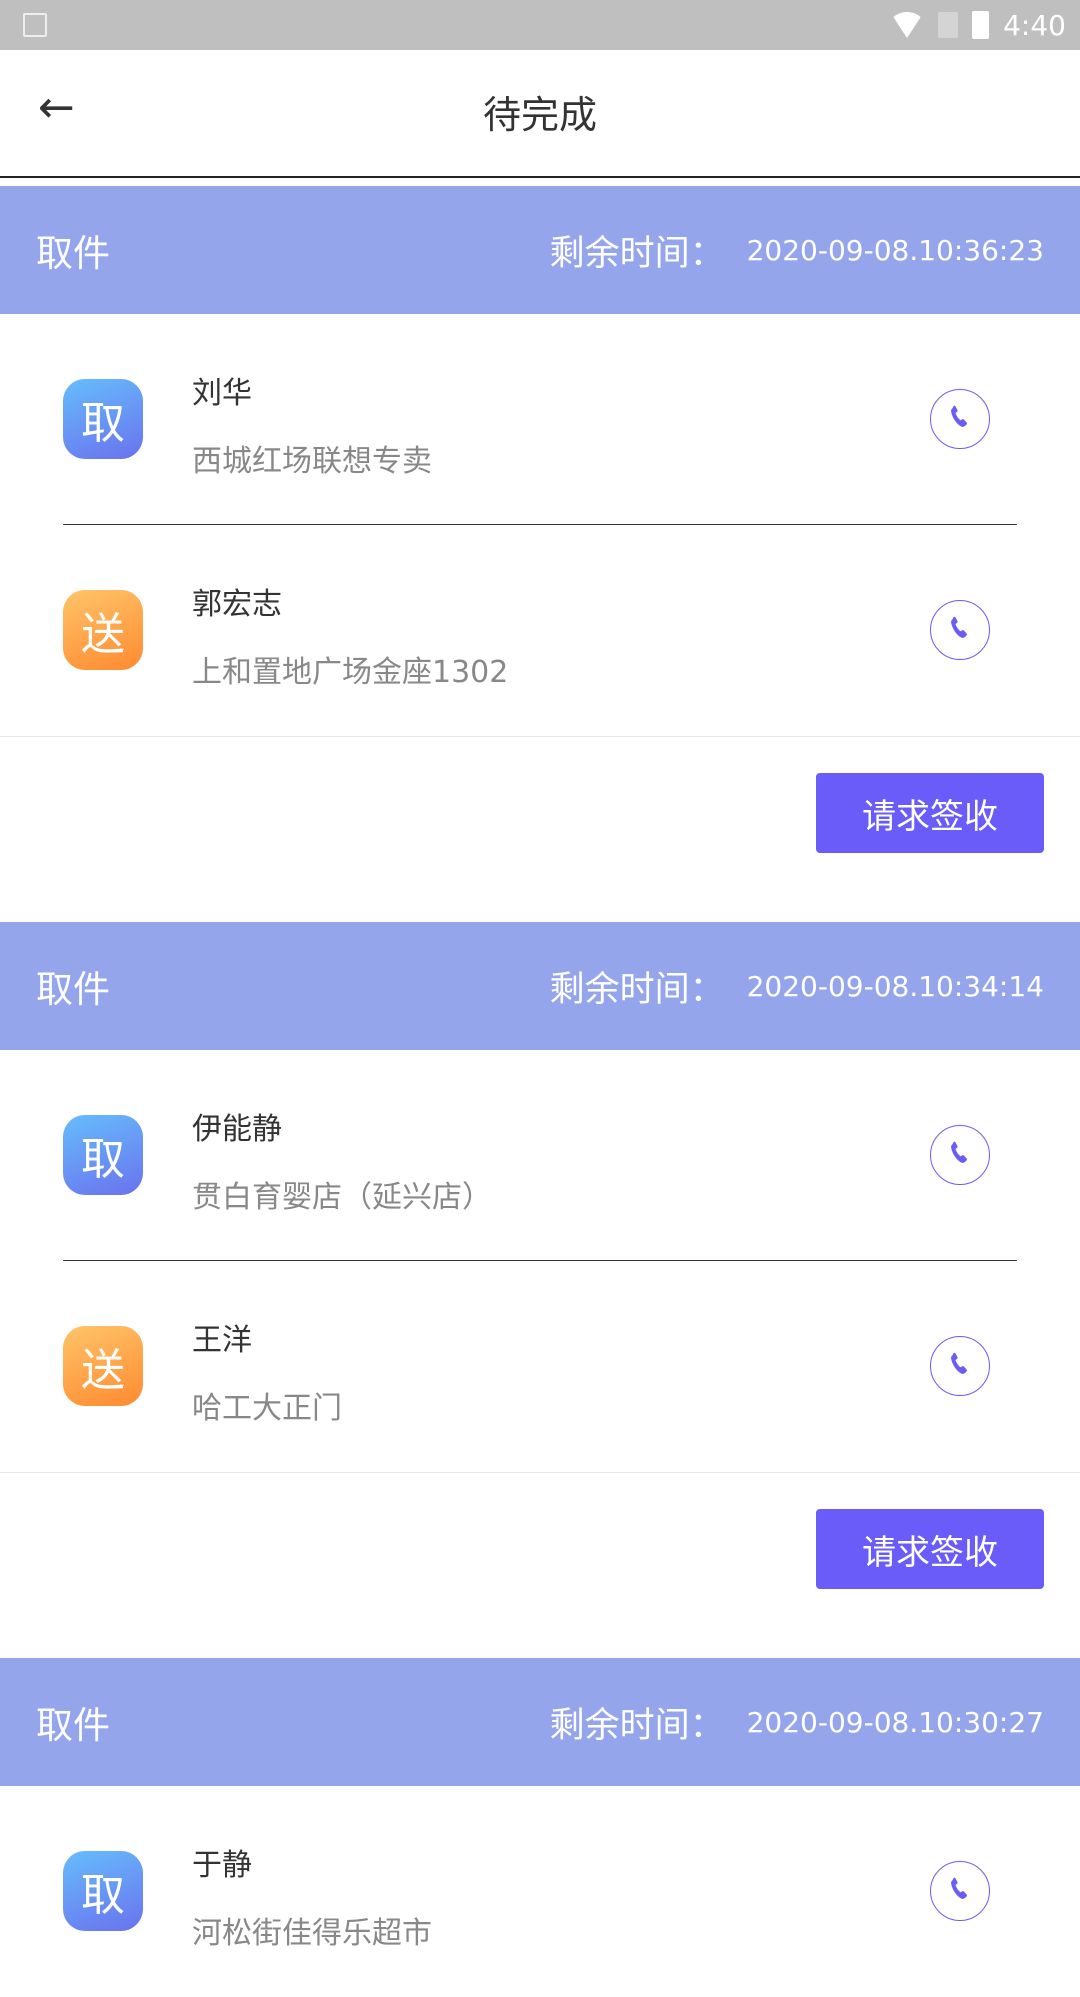 Image resolution: width=1080 pixels, height=1997 pixels. What do you see at coordinates (35, 25) in the screenshot?
I see `image-icon` at bounding box center [35, 25].